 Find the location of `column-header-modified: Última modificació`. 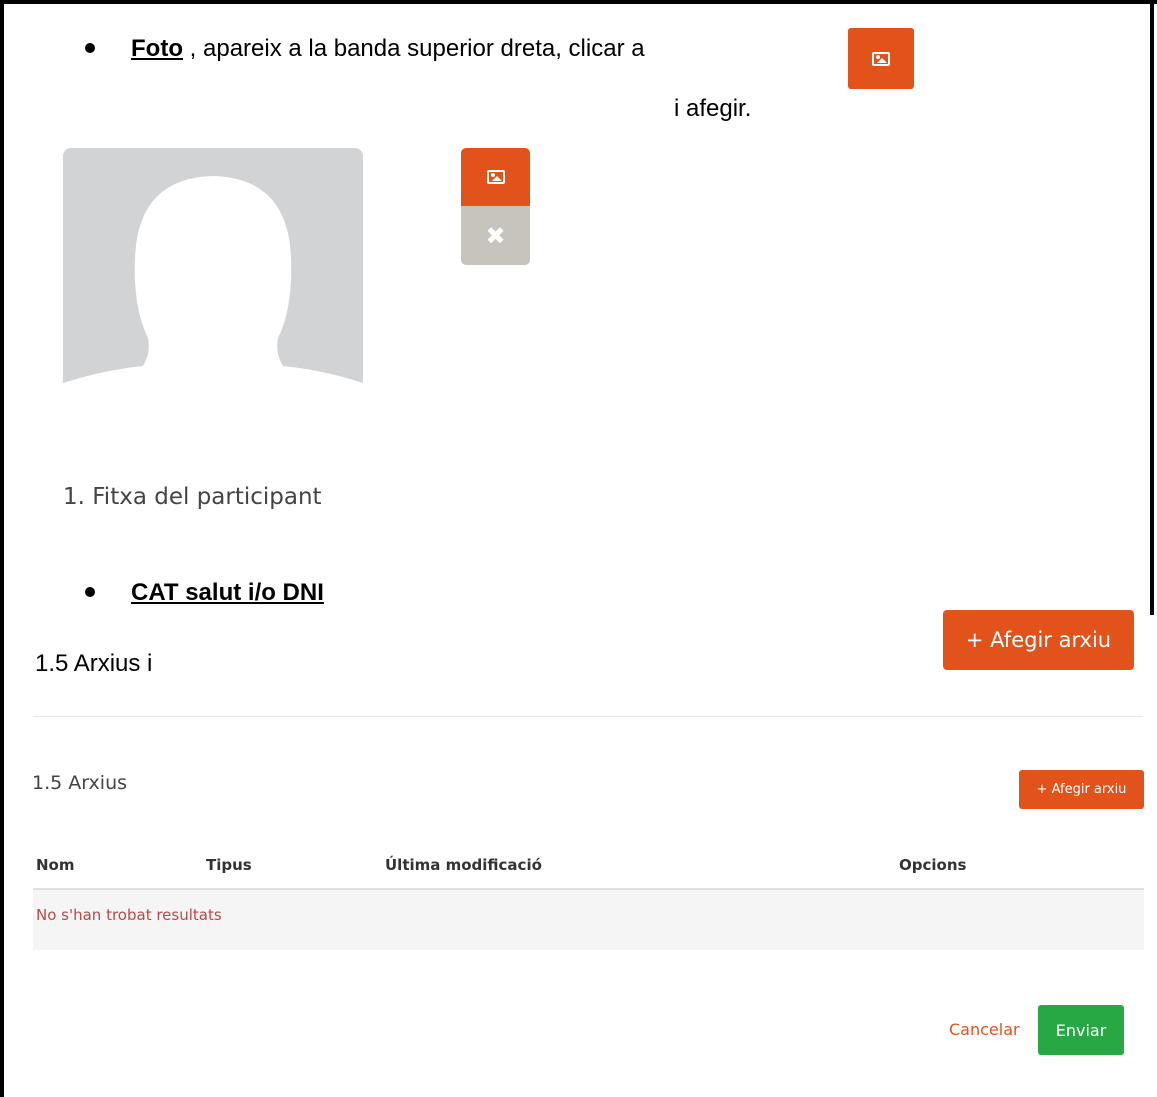

column-header-modified: Última modificació is located at coordinates (463, 865).